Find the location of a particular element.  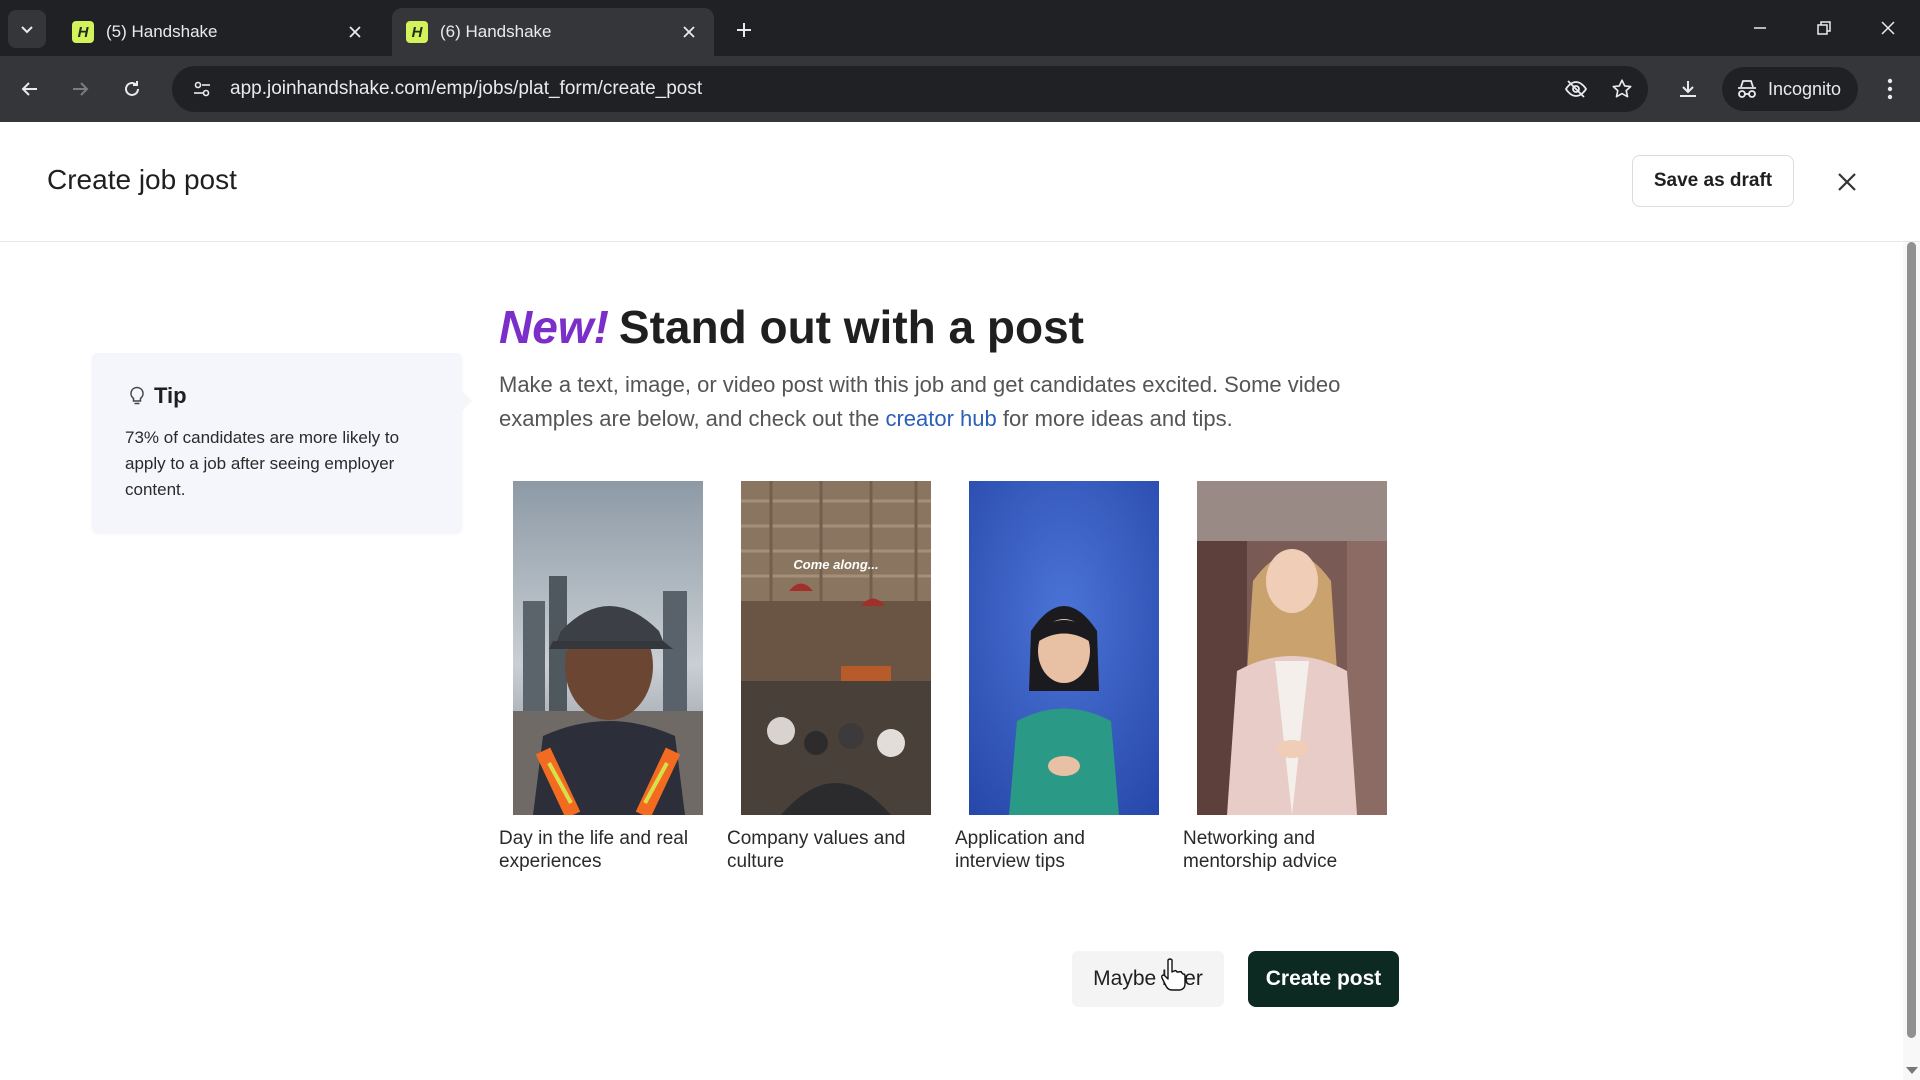

hand-pointer-cursor-icon is located at coordinates (1173, 974).